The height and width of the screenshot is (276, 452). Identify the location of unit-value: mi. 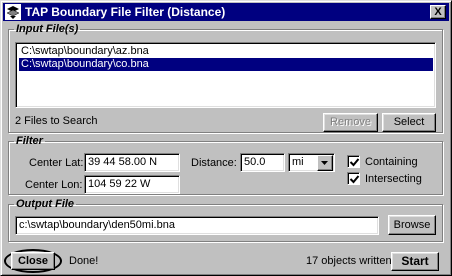
(298, 162).